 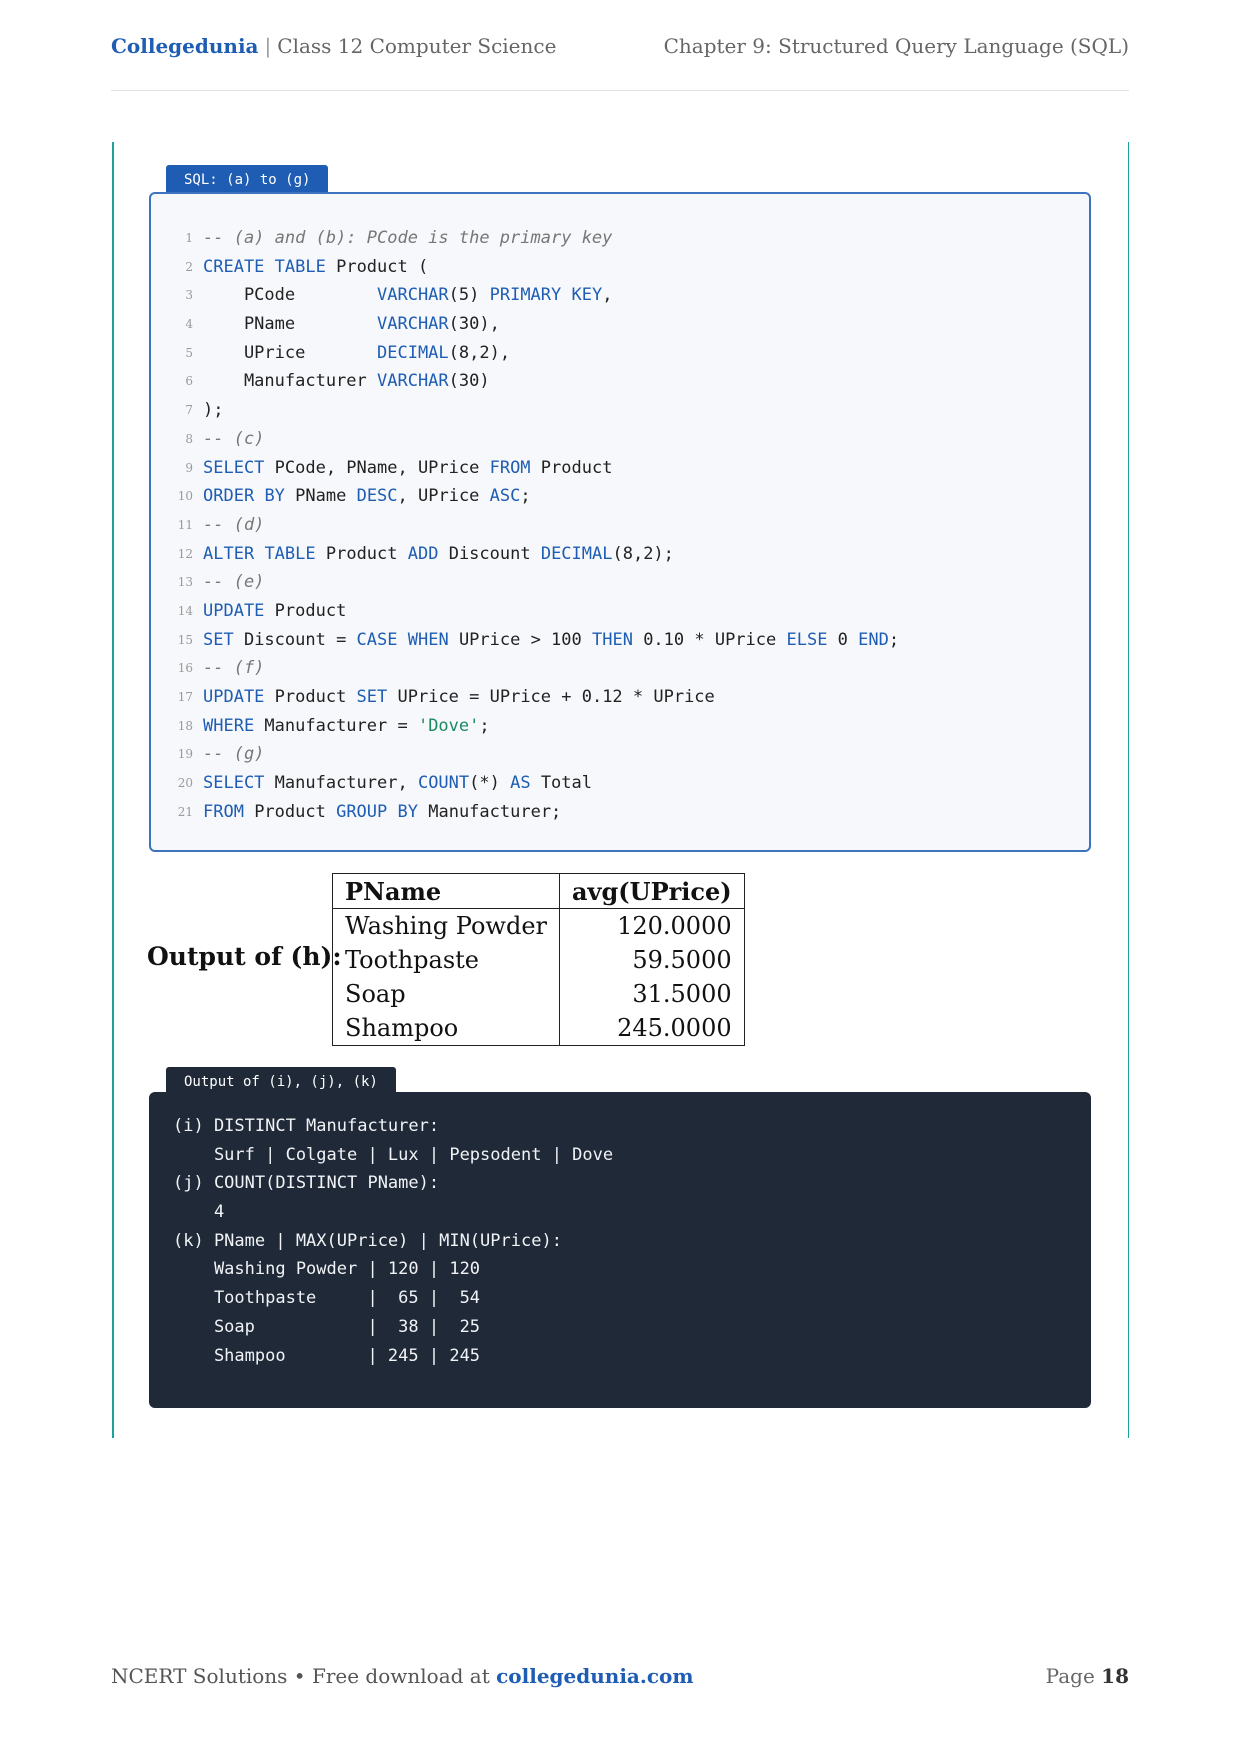 What do you see at coordinates (229, 553) in the screenshot?
I see `sql-keyword: ALTER` at bounding box center [229, 553].